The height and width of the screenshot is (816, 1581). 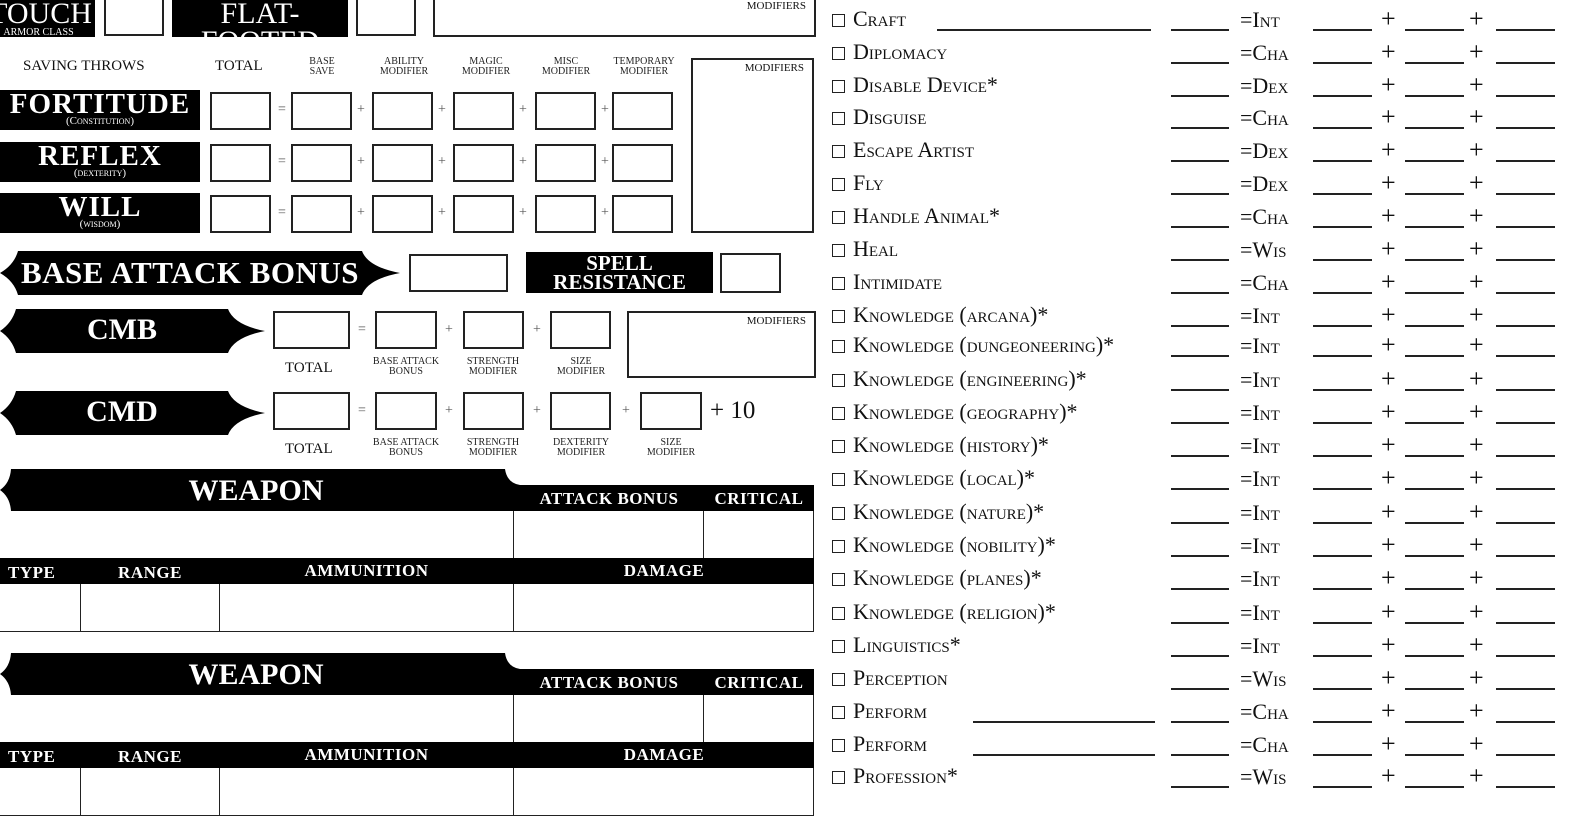 What do you see at coordinates (750, 273) in the screenshot?
I see `spell-resistance-field` at bounding box center [750, 273].